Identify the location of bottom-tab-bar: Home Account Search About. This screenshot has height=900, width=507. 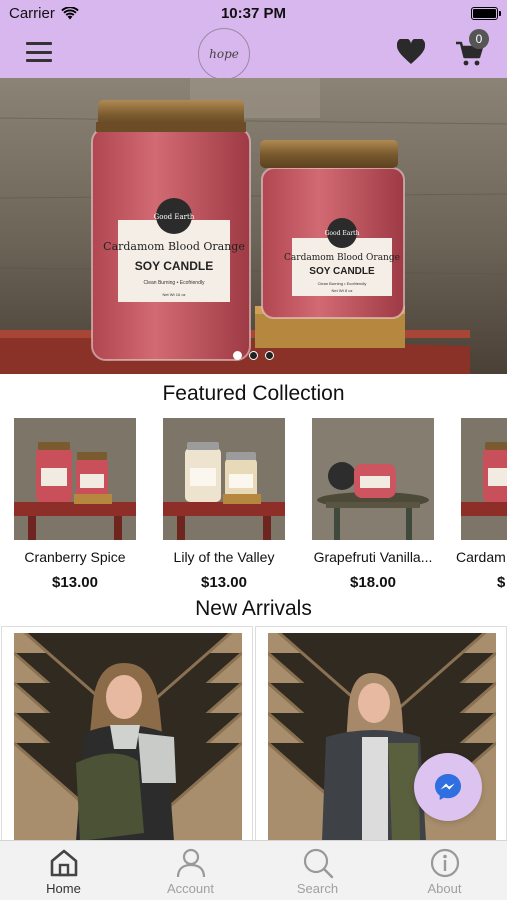
(253, 870).